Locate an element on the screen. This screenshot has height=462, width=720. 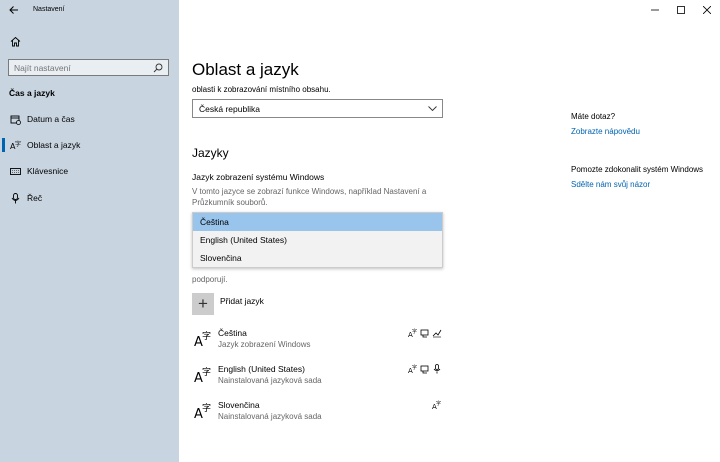
sidebar-item-label: Klávesnice is located at coordinates (48, 171).